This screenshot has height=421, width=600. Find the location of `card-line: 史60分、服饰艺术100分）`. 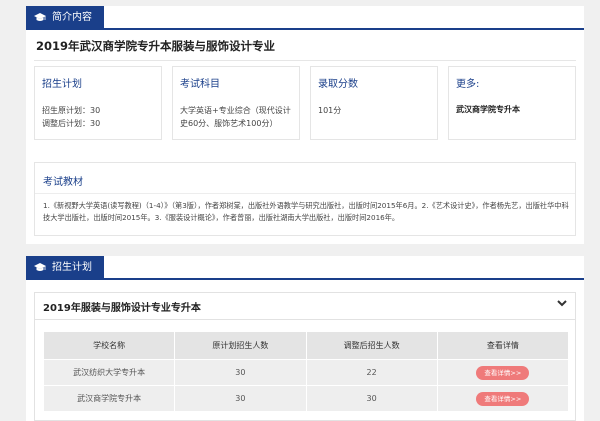

card-line: 史60分、服饰艺术100分） is located at coordinates (229, 123).